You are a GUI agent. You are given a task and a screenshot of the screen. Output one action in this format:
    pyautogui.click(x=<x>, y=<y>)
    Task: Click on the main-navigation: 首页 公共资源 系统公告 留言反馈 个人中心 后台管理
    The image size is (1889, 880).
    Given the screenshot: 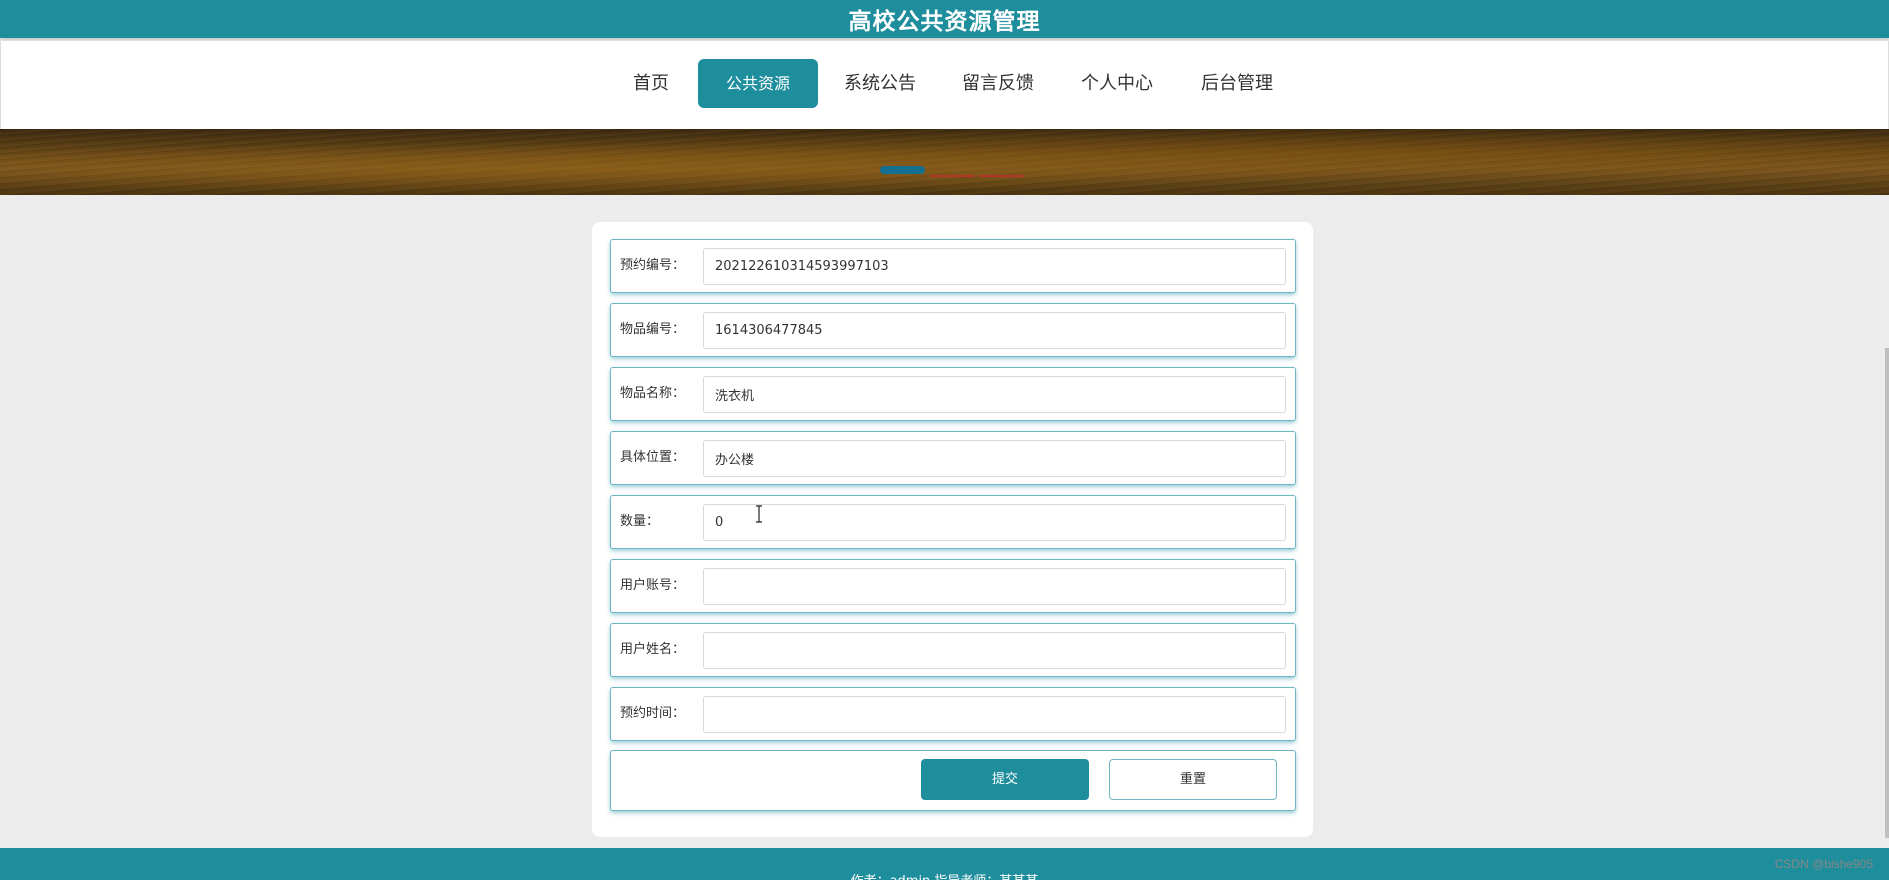 What is the action you would take?
    pyautogui.click(x=944, y=85)
    